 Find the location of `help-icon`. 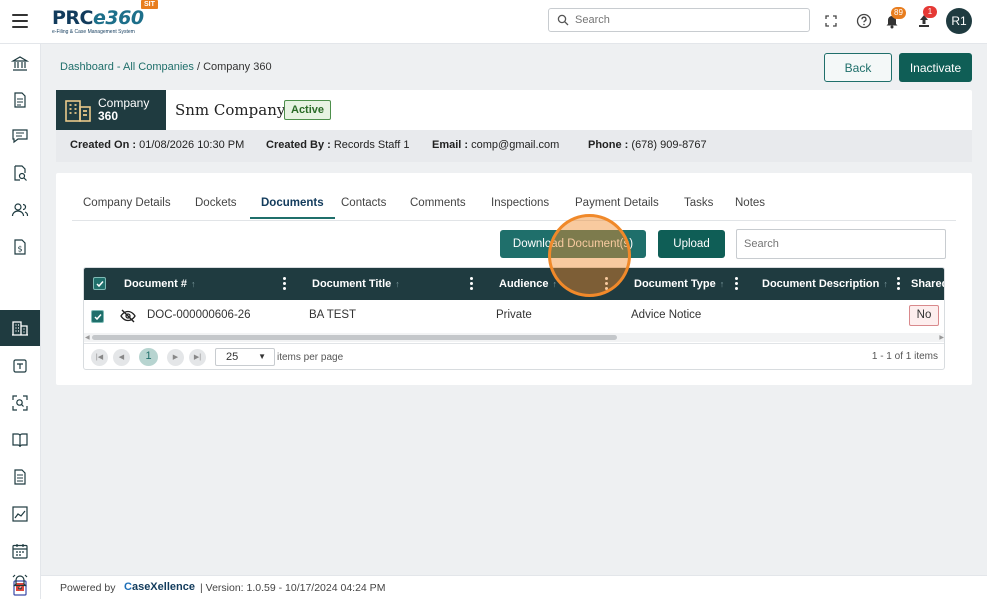

help-icon is located at coordinates (864, 21).